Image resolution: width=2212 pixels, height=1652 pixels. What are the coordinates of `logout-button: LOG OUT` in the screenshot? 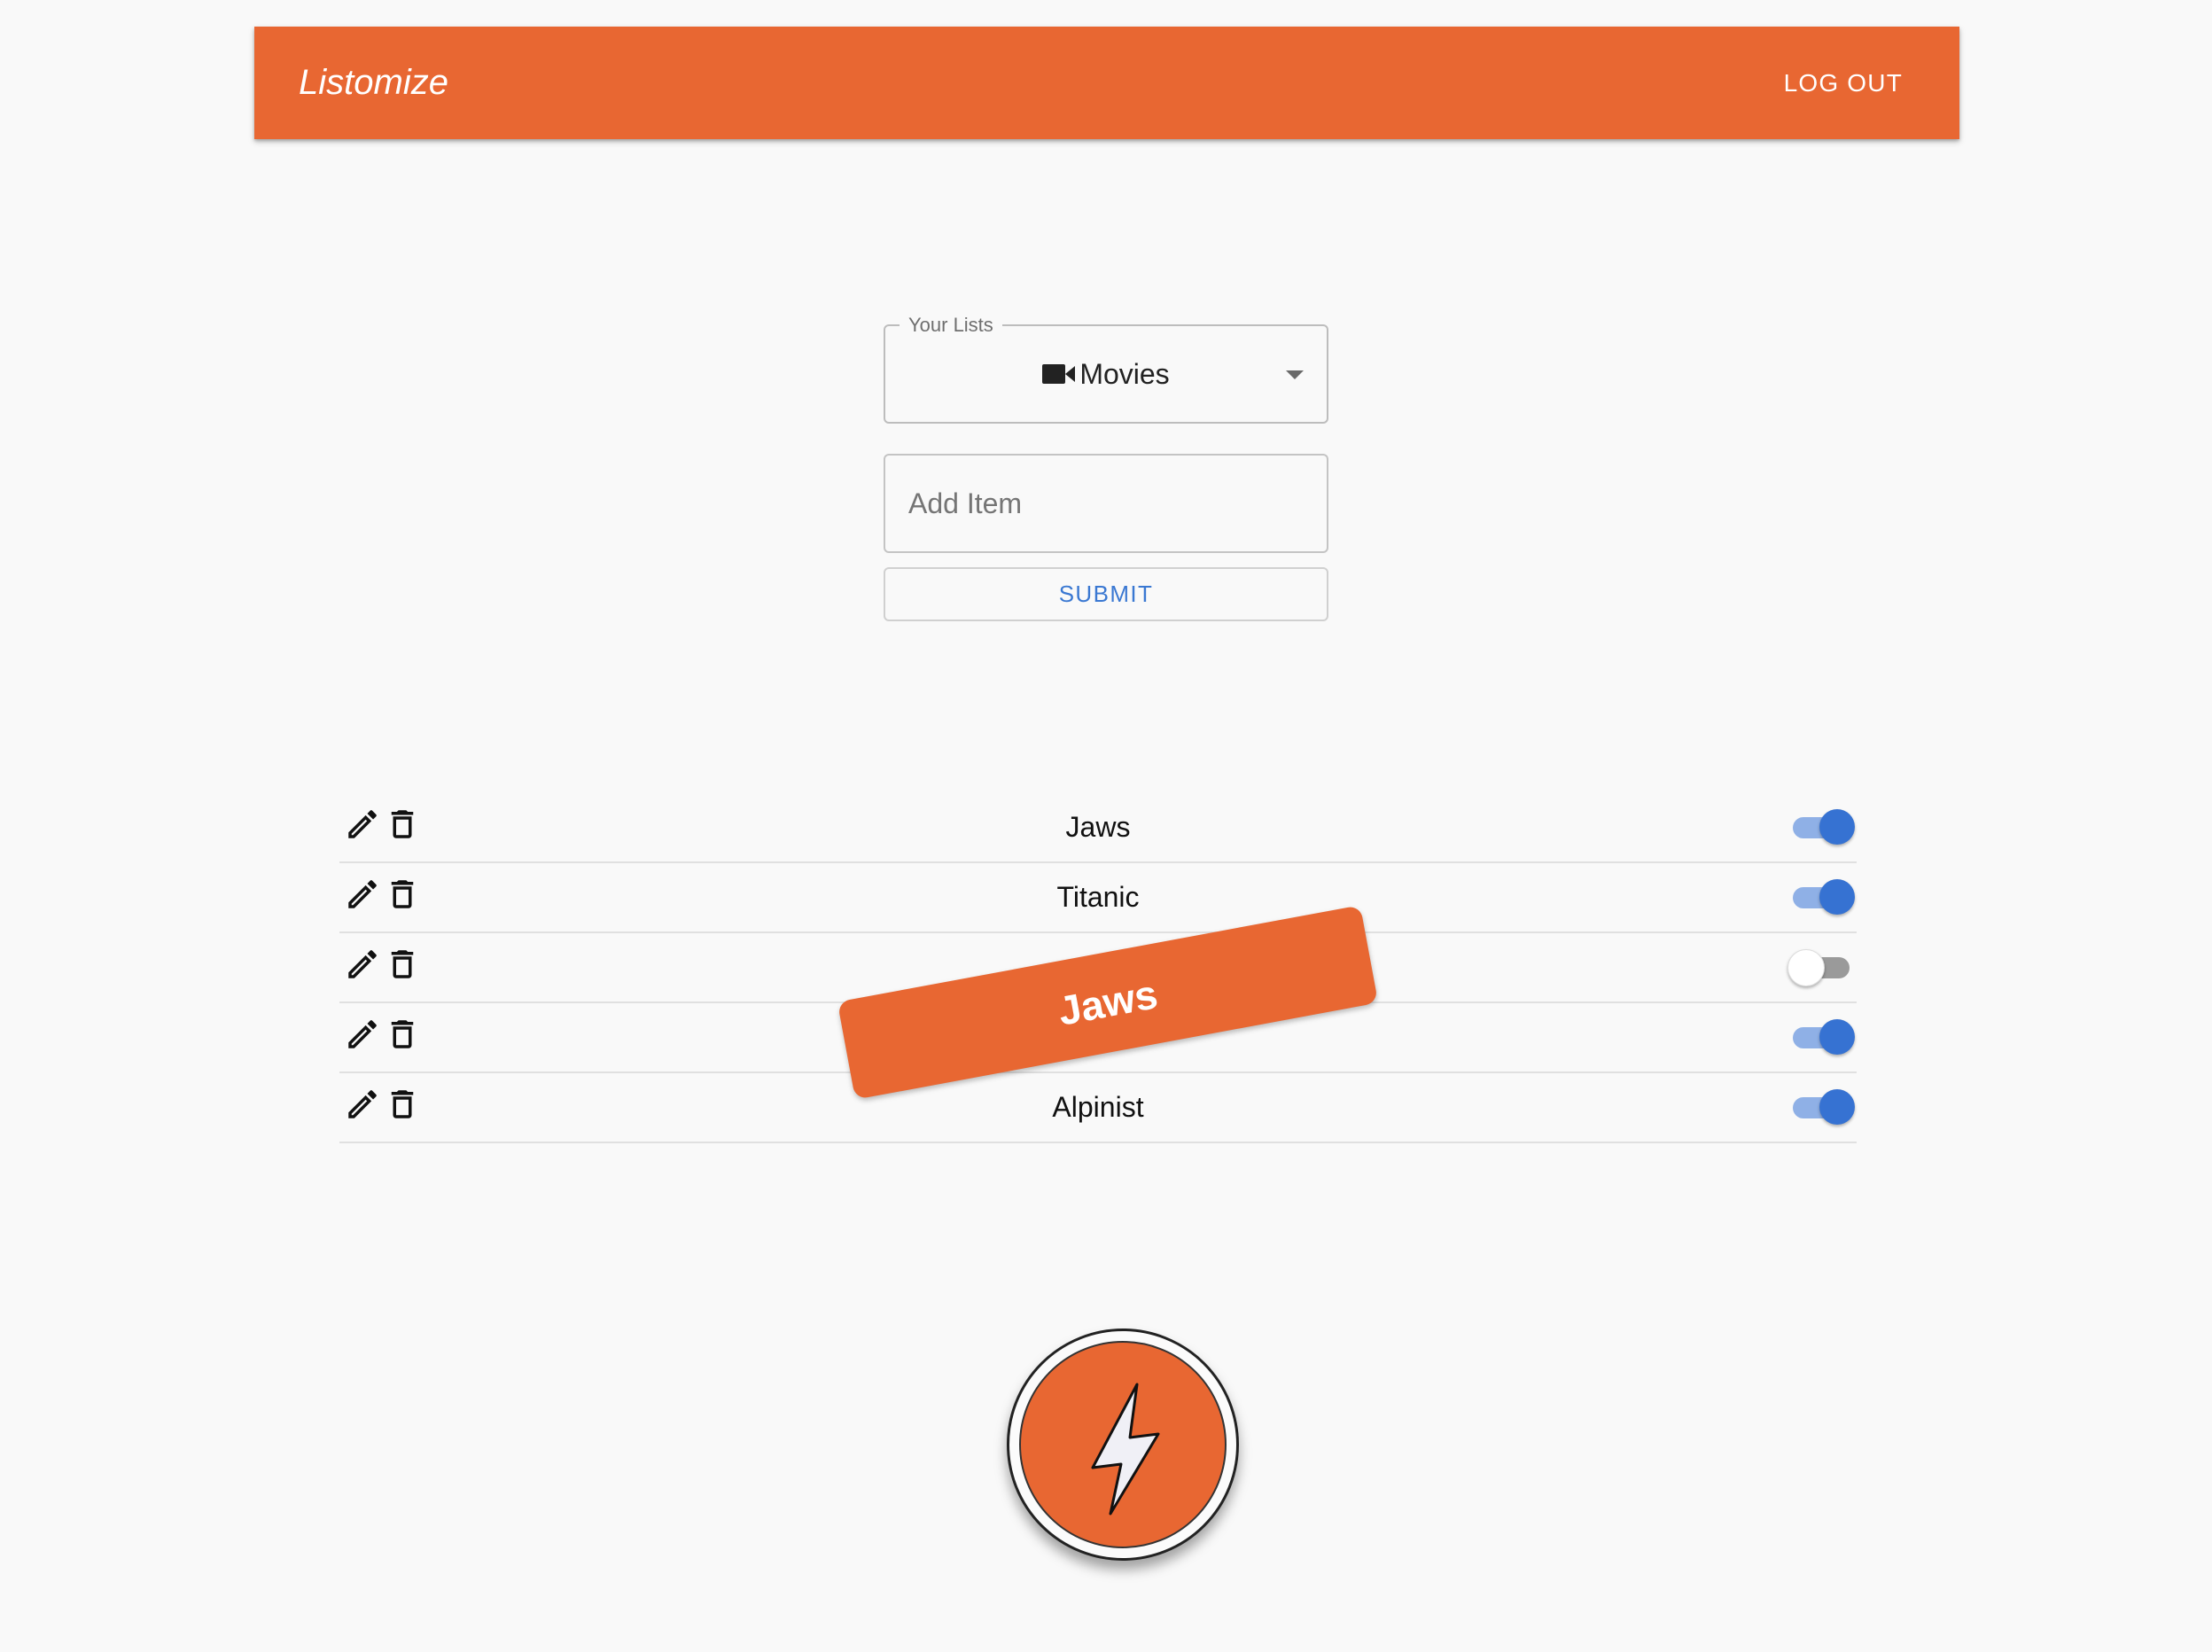 It's located at (1843, 83).